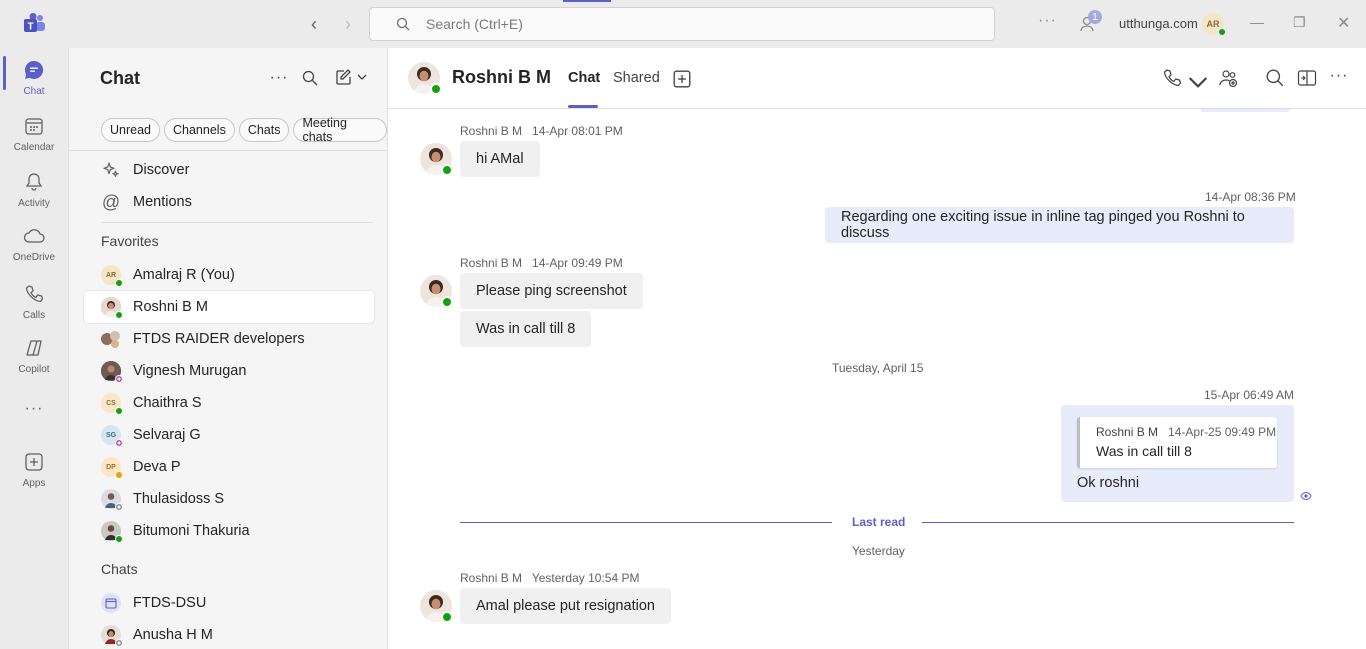  I want to click on filter-chats: Chats, so click(264, 130).